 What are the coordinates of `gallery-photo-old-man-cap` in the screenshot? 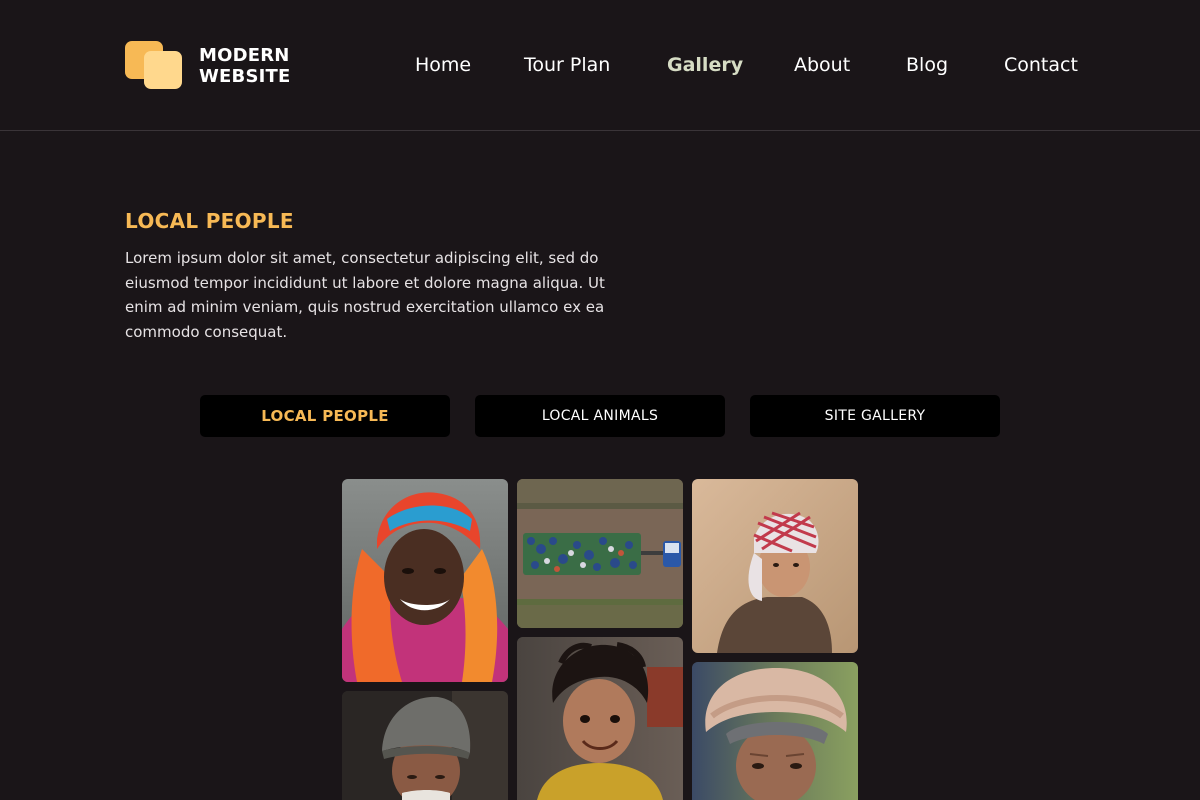 It's located at (425, 745).